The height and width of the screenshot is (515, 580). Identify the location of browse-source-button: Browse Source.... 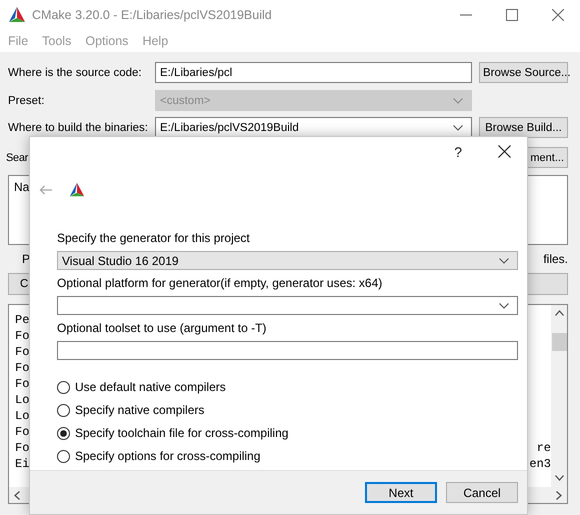
(523, 72).